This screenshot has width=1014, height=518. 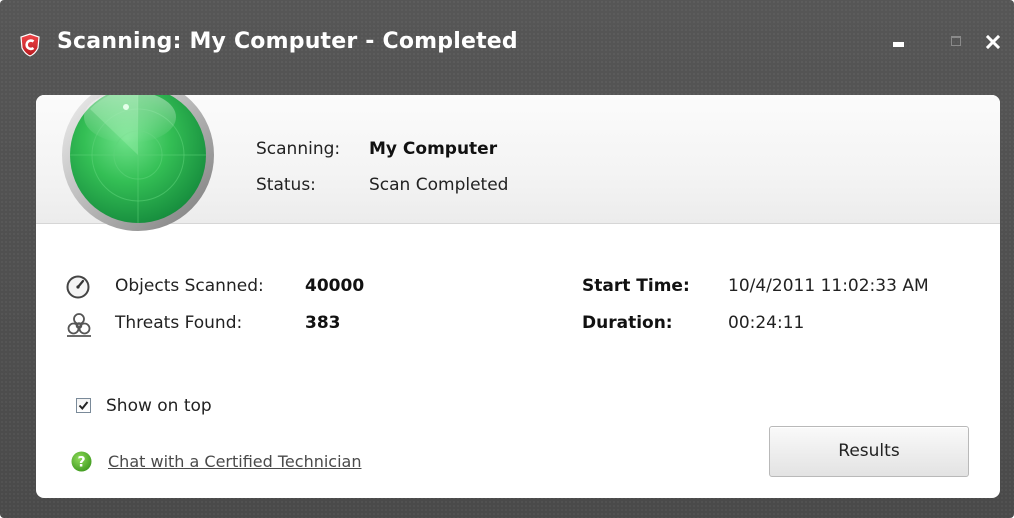 I want to click on duration-value: 00:24:11, so click(x=766, y=323).